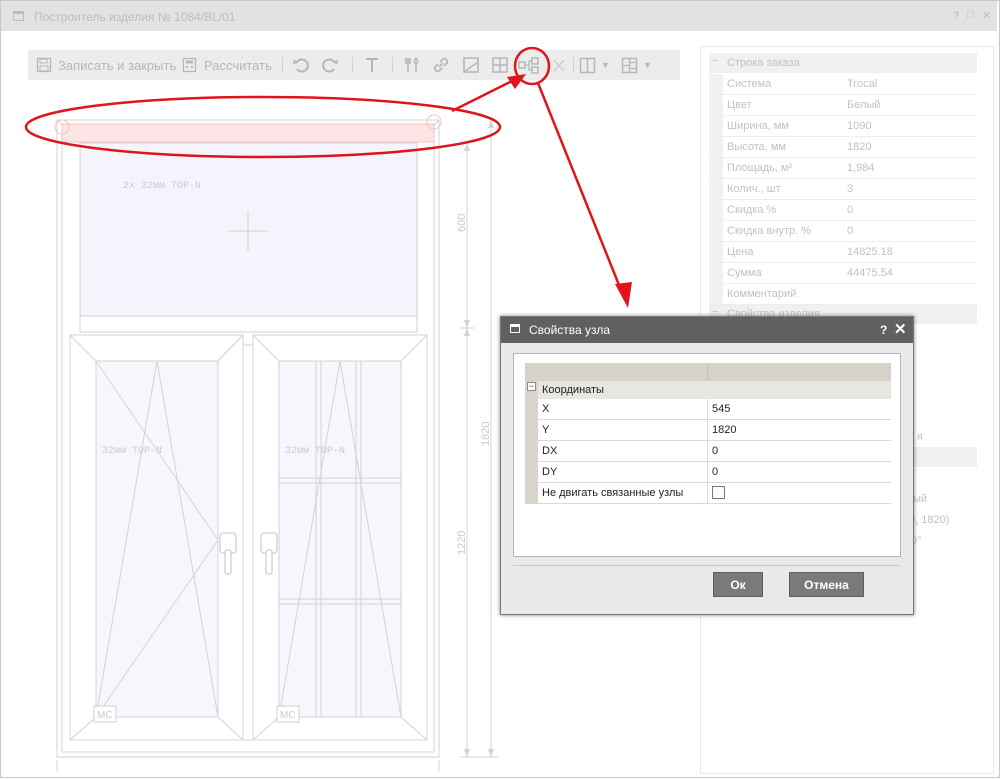  I want to click on dialog-title: Свойства узла, so click(570, 330).